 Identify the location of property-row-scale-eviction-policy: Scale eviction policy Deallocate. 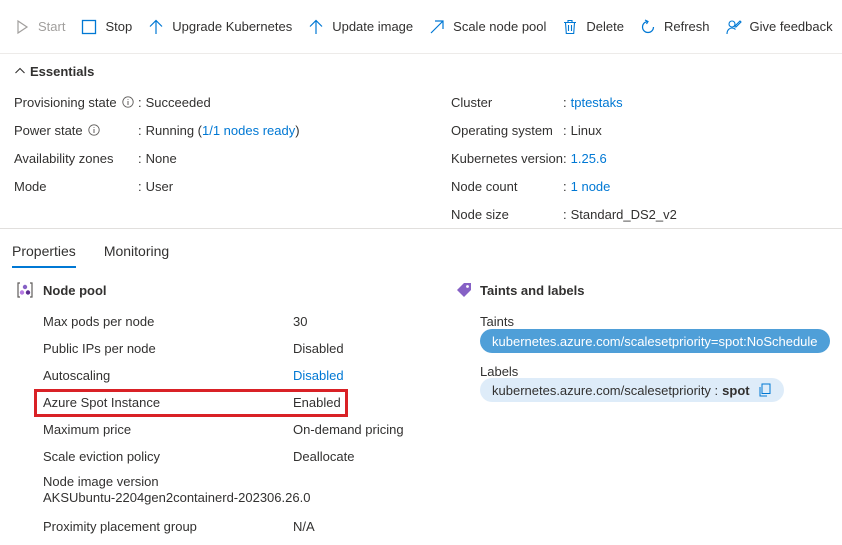
(233, 456).